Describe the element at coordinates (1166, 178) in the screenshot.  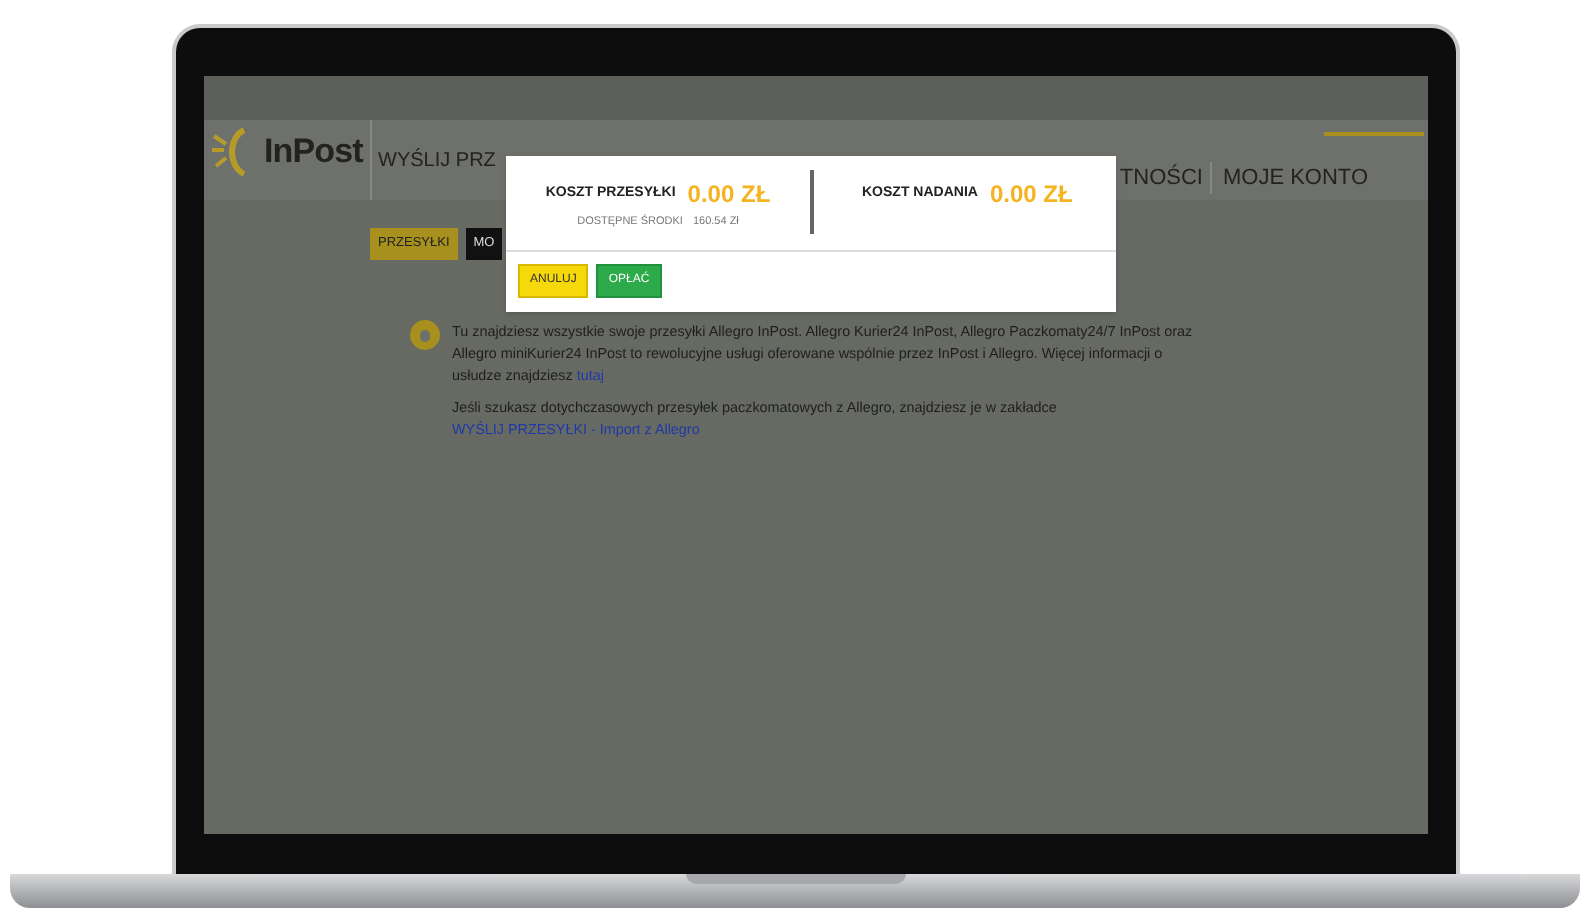
I see `nav-link: TNOŚCI` at that location.